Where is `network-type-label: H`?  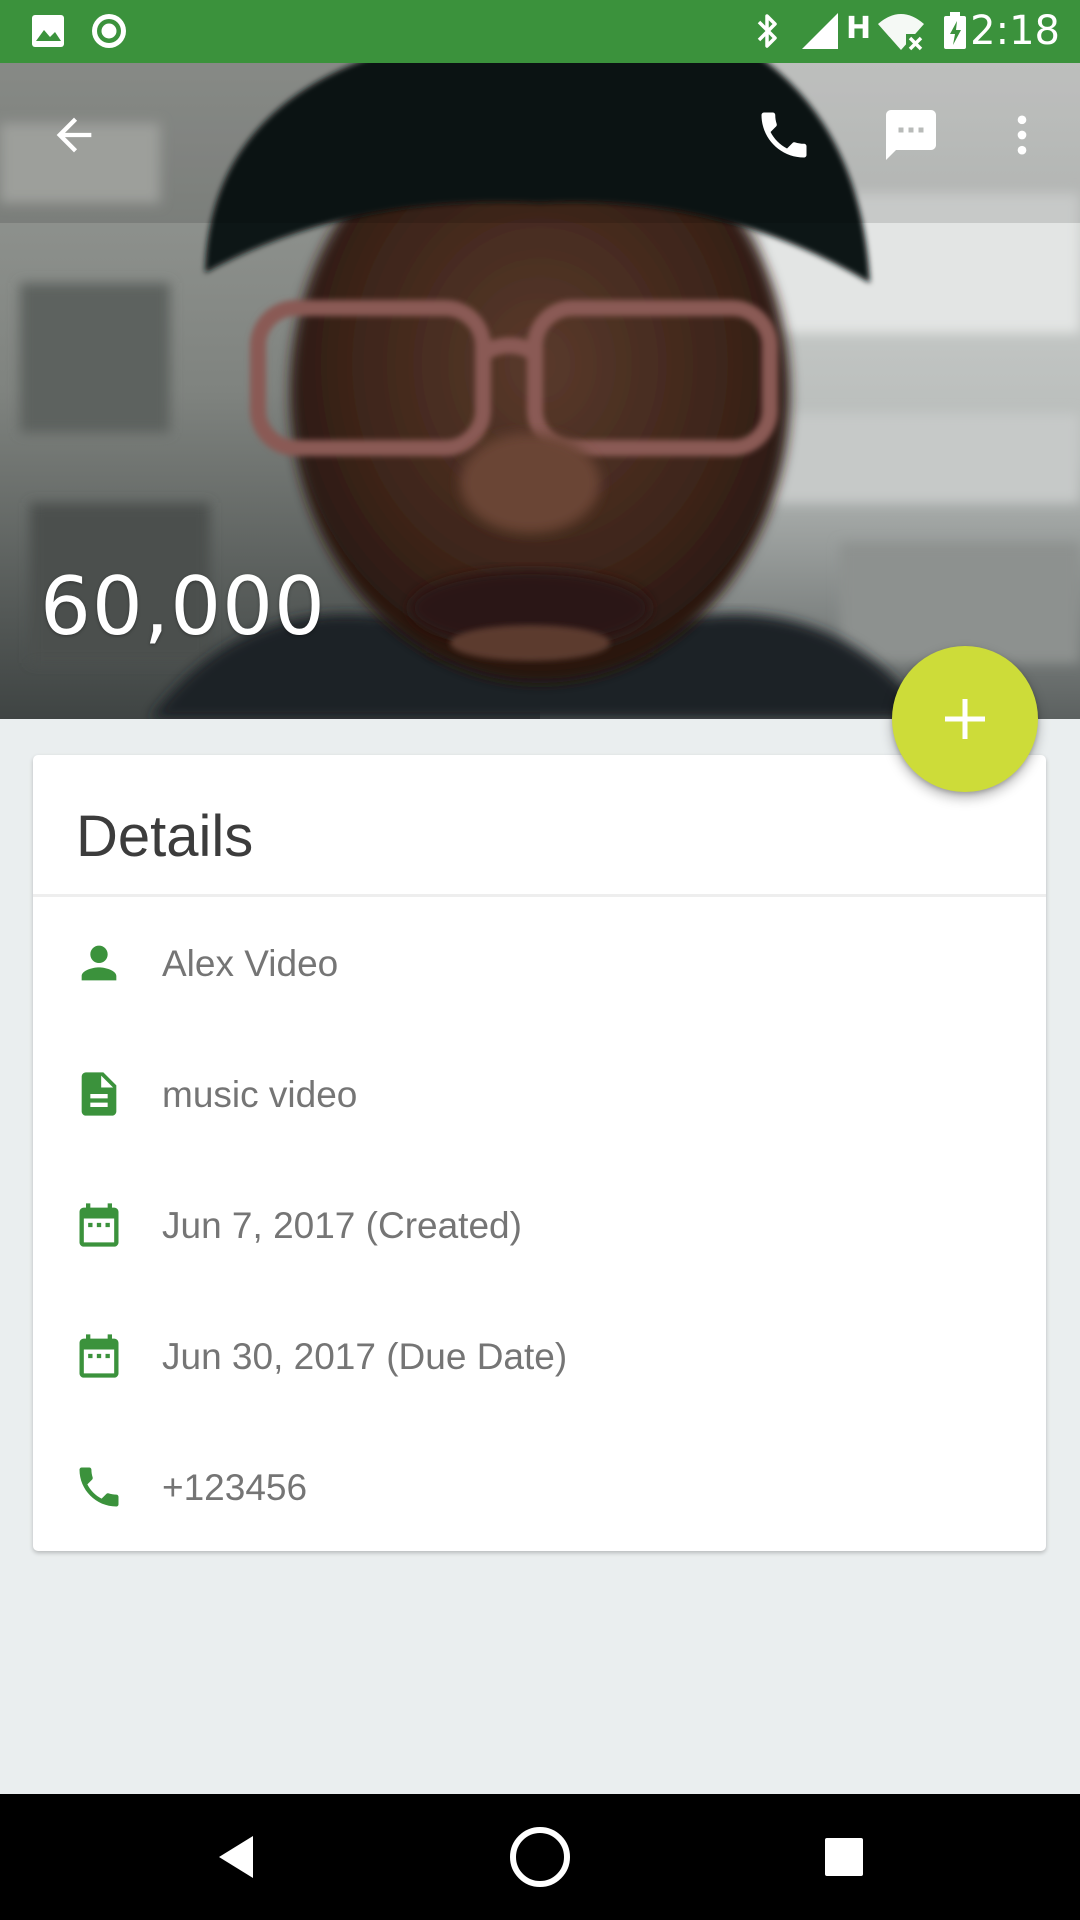 network-type-label: H is located at coordinates (859, 28).